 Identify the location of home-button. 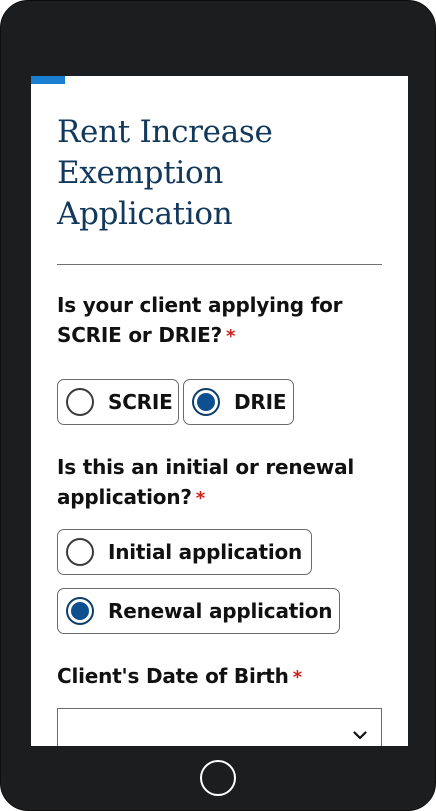
(218, 778).